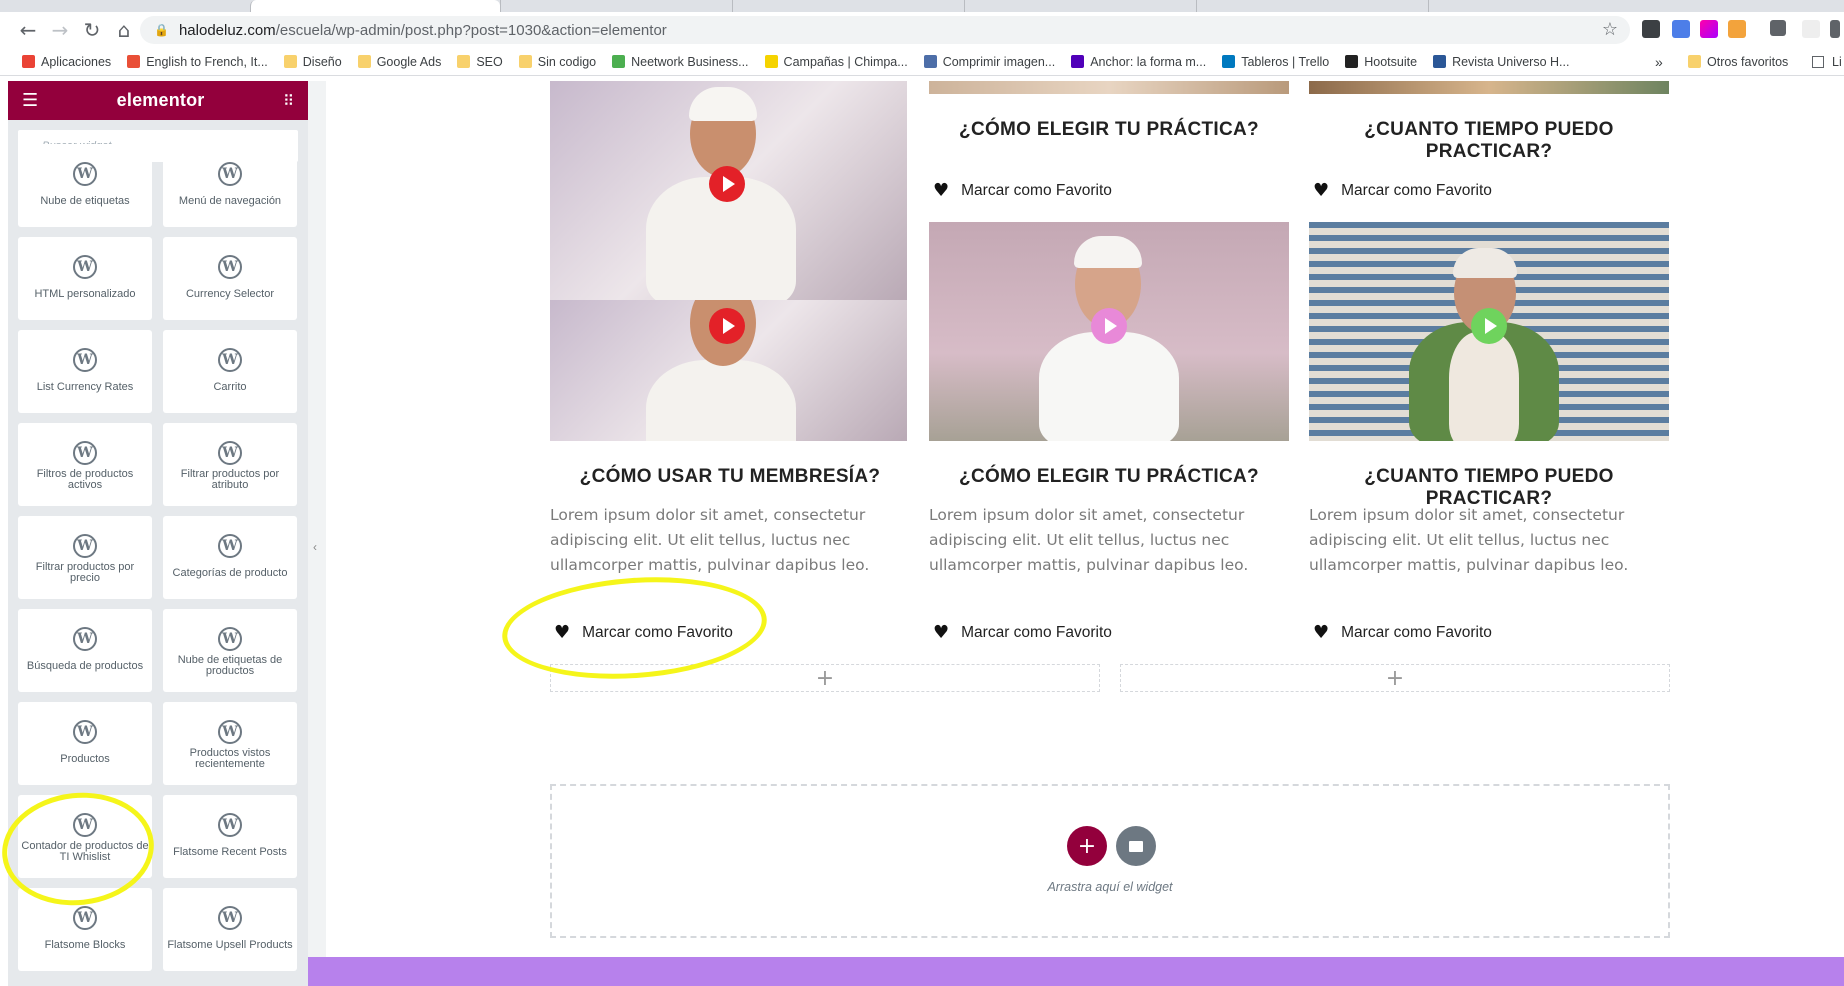 Image resolution: width=1844 pixels, height=986 pixels. What do you see at coordinates (124, 30) in the screenshot?
I see `home-icon: ⌂` at bounding box center [124, 30].